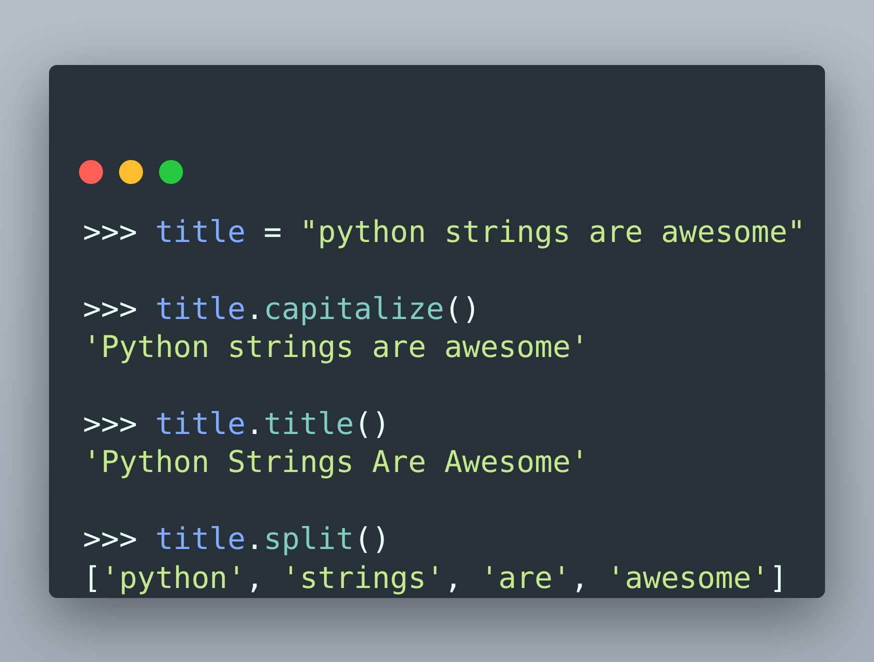  What do you see at coordinates (236, 425) in the screenshot?
I see `code-line: >>> title.title()` at bounding box center [236, 425].